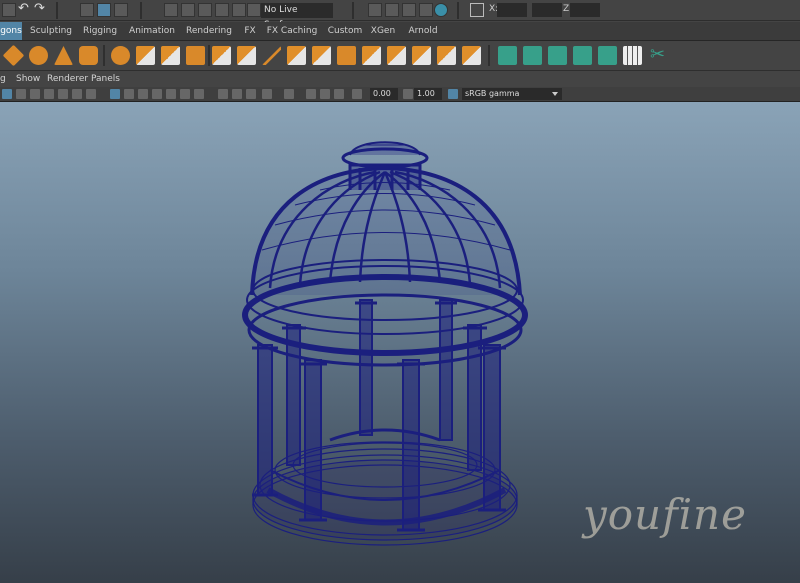 The height and width of the screenshot is (583, 800). What do you see at coordinates (532, 55) in the screenshot?
I see `planar-map-icon` at bounding box center [532, 55].